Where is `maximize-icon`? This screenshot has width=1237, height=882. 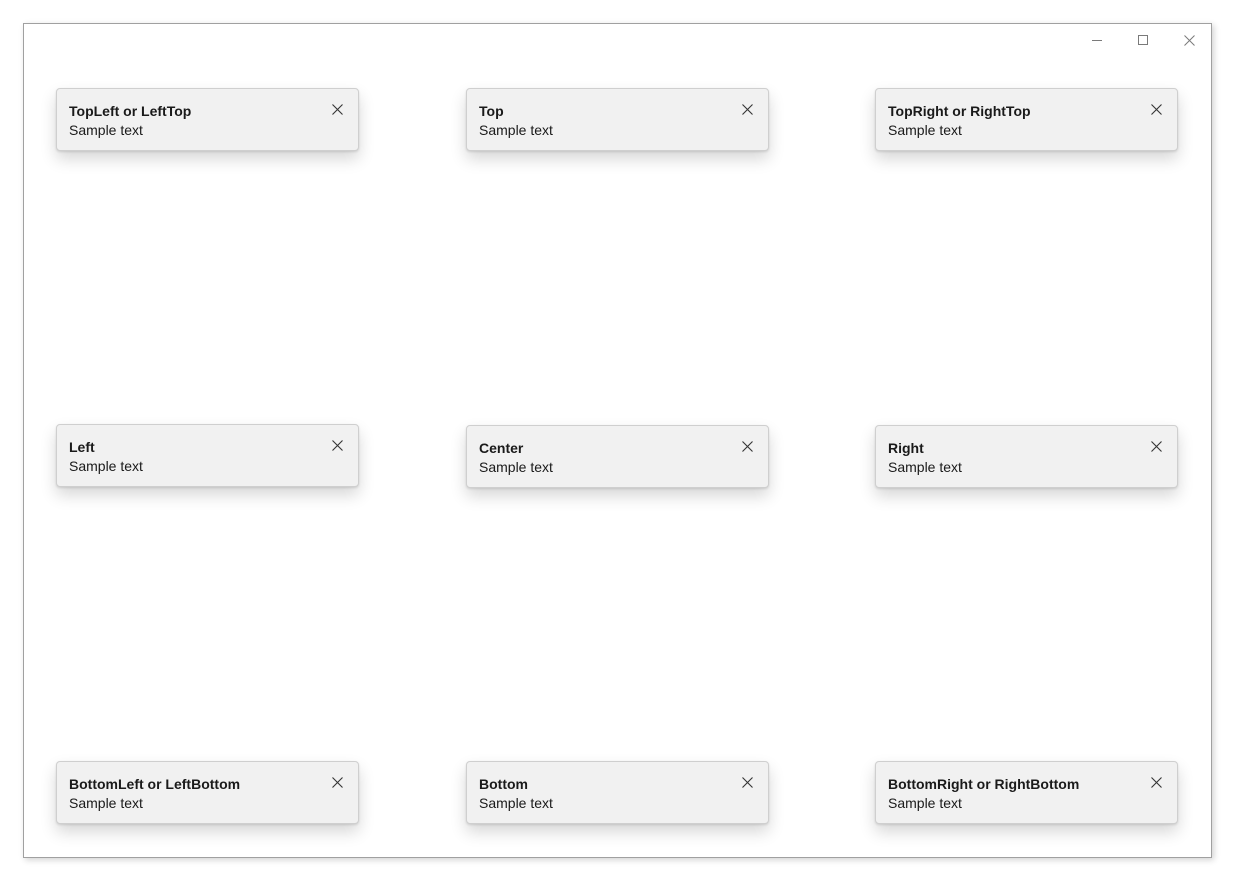 maximize-icon is located at coordinates (1143, 40).